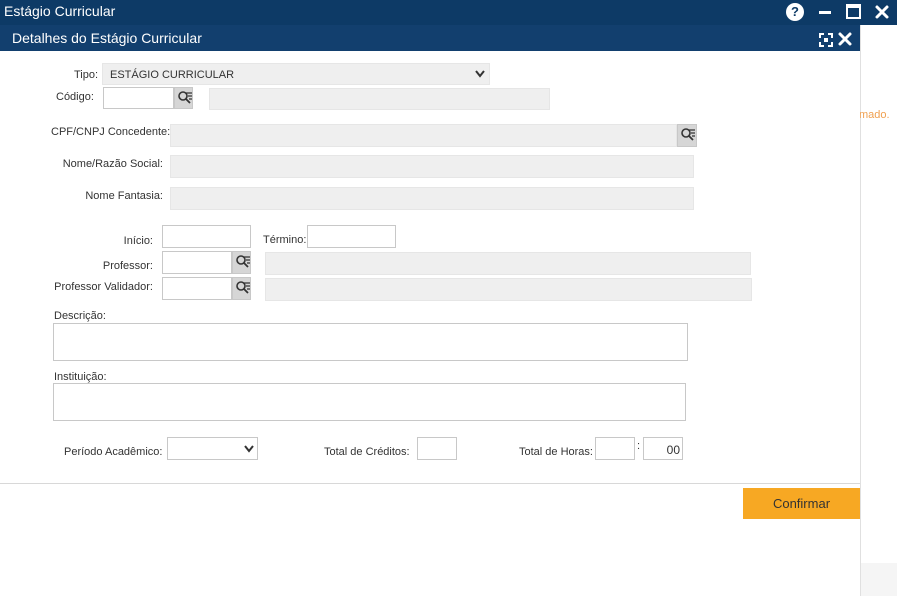 Image resolution: width=897 pixels, height=596 pixels. Describe the element at coordinates (206, 236) in the screenshot. I see `inicio-date-input` at that location.